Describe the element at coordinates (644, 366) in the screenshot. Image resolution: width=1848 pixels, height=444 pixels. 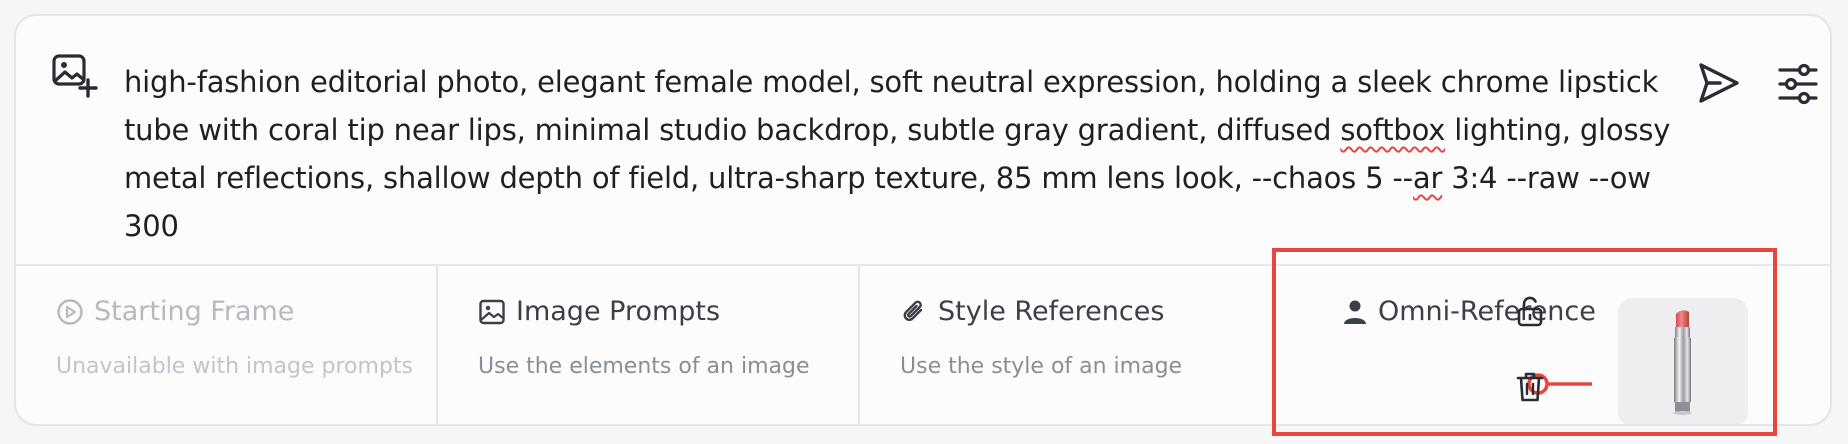
I see `image-prompts-subtitle: Use the elements of an image` at that location.